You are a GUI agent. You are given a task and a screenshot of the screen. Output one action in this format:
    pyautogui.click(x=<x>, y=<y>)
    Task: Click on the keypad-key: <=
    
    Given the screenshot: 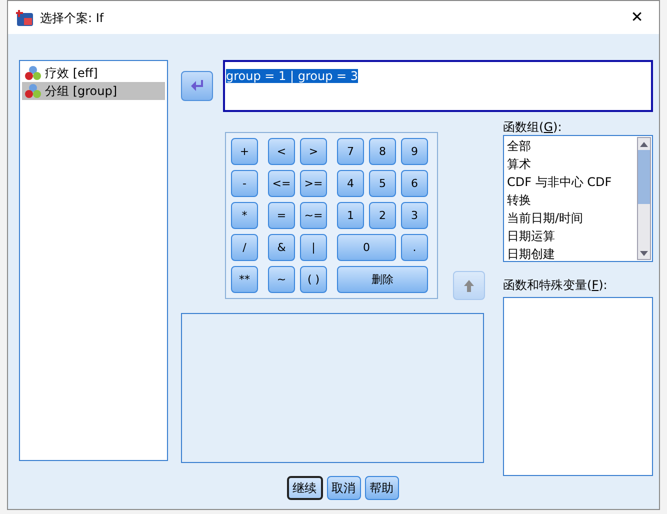 What is the action you would take?
    pyautogui.click(x=281, y=184)
    